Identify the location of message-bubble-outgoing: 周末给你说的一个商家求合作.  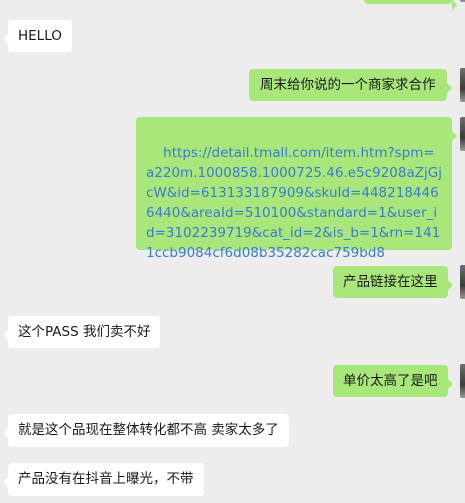
(350, 85).